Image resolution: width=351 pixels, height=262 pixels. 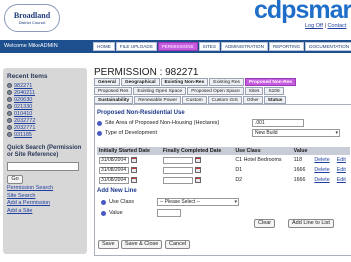 What do you see at coordinates (198, 202) in the screenshot?
I see `add-use-class-select: -- Please Select --` at bounding box center [198, 202].